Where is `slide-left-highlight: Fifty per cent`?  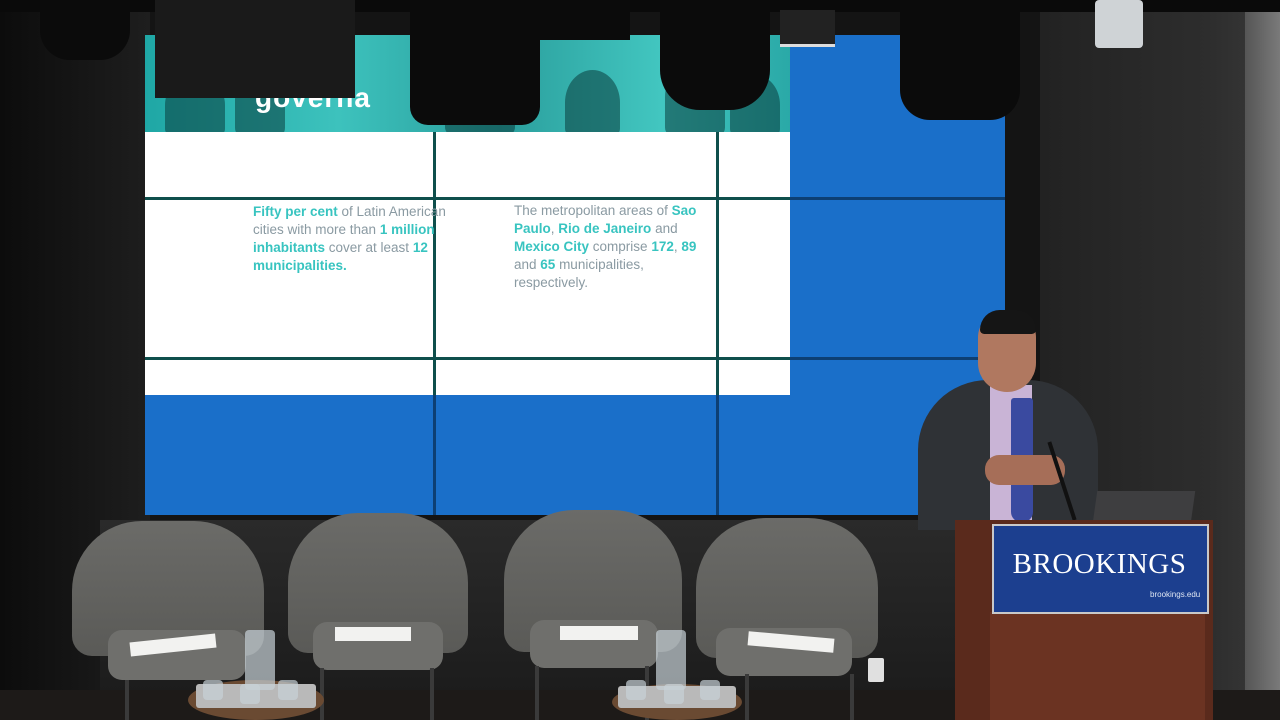
slide-left-highlight: Fifty per cent is located at coordinates (295, 211).